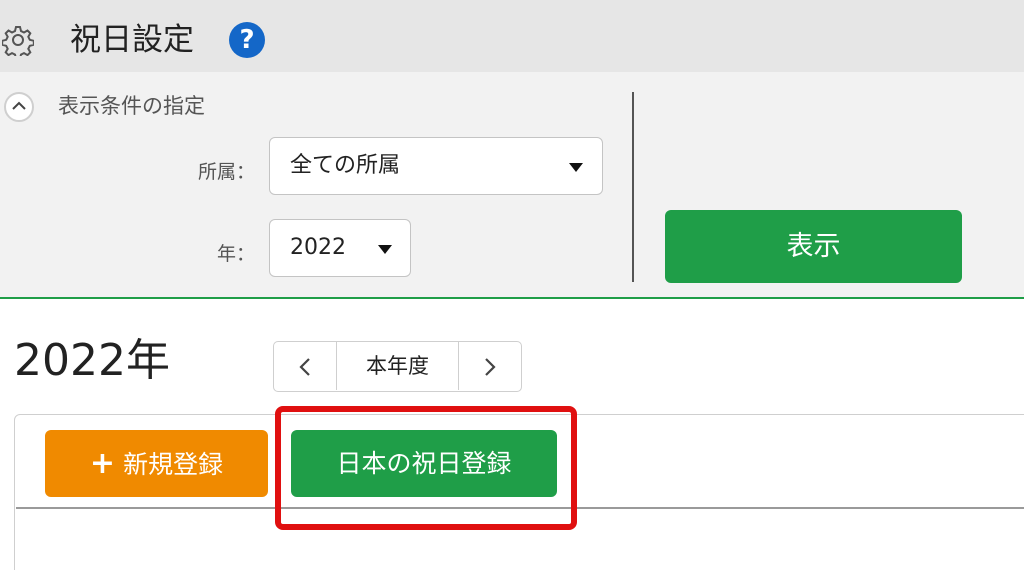 This screenshot has height=570, width=1024. I want to click on filter-divider, so click(633, 187).